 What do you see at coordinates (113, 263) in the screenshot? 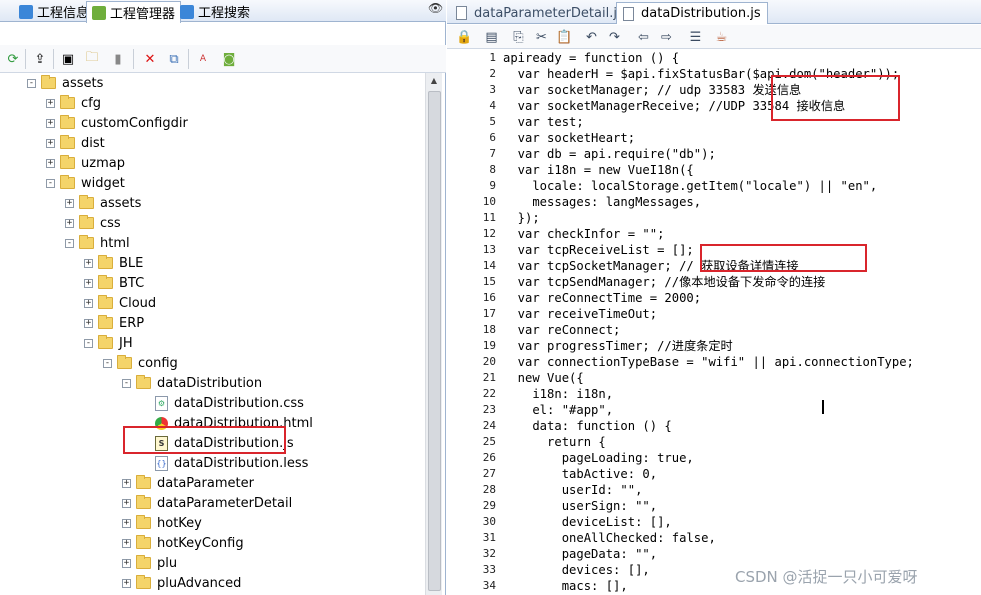
I see `tree-item: + BLE` at bounding box center [113, 263].